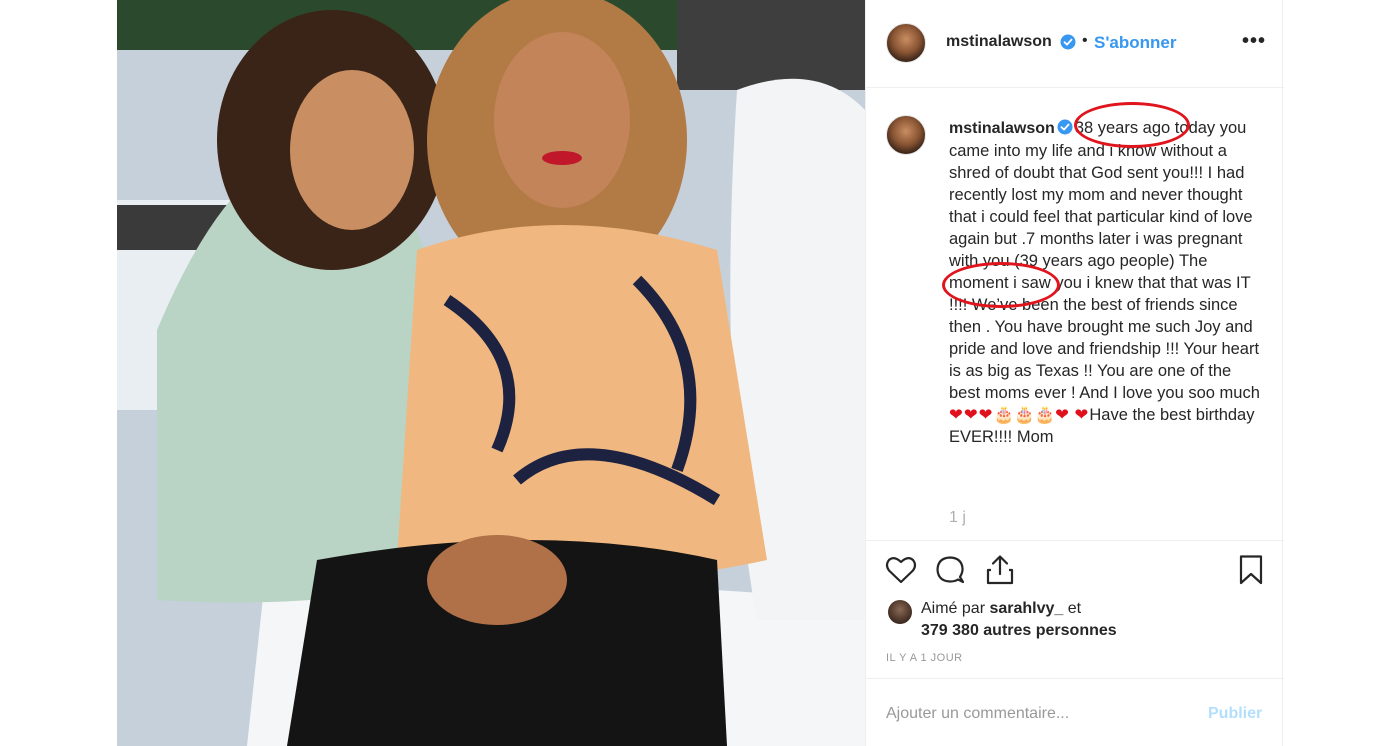  I want to click on like-button, so click(901, 570).